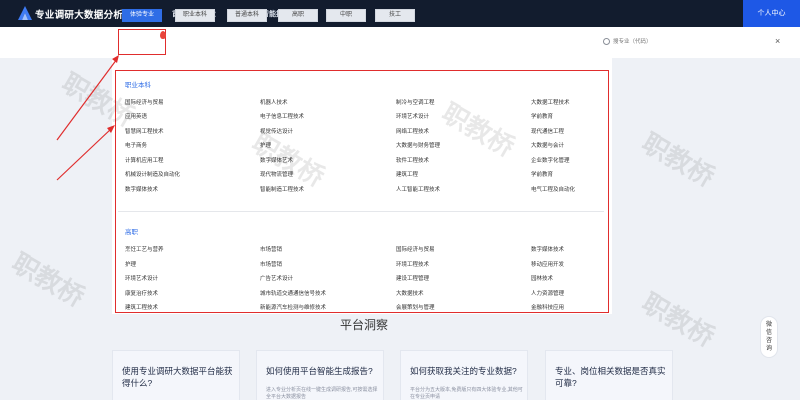 This screenshot has width=800, height=400. I want to click on logo-icon, so click(25, 13).